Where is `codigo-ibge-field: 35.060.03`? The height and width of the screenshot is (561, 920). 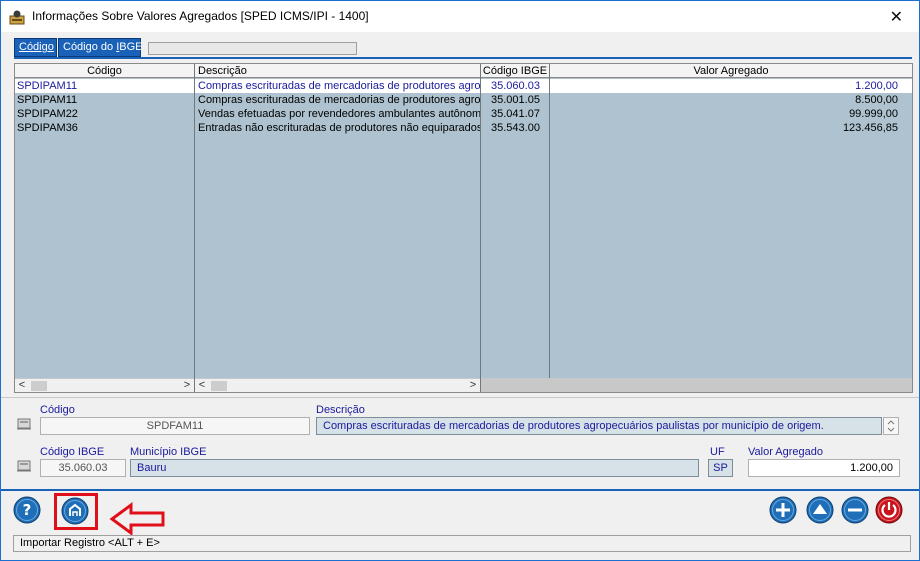
codigo-ibge-field: 35.060.03 is located at coordinates (83, 468).